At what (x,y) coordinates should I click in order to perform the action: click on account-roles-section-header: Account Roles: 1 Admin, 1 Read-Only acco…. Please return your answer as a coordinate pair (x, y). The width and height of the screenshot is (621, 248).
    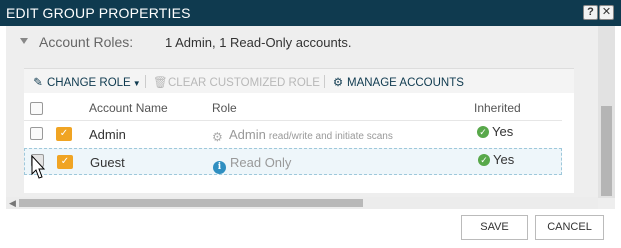
    Looking at the image, I should click on (302, 42).